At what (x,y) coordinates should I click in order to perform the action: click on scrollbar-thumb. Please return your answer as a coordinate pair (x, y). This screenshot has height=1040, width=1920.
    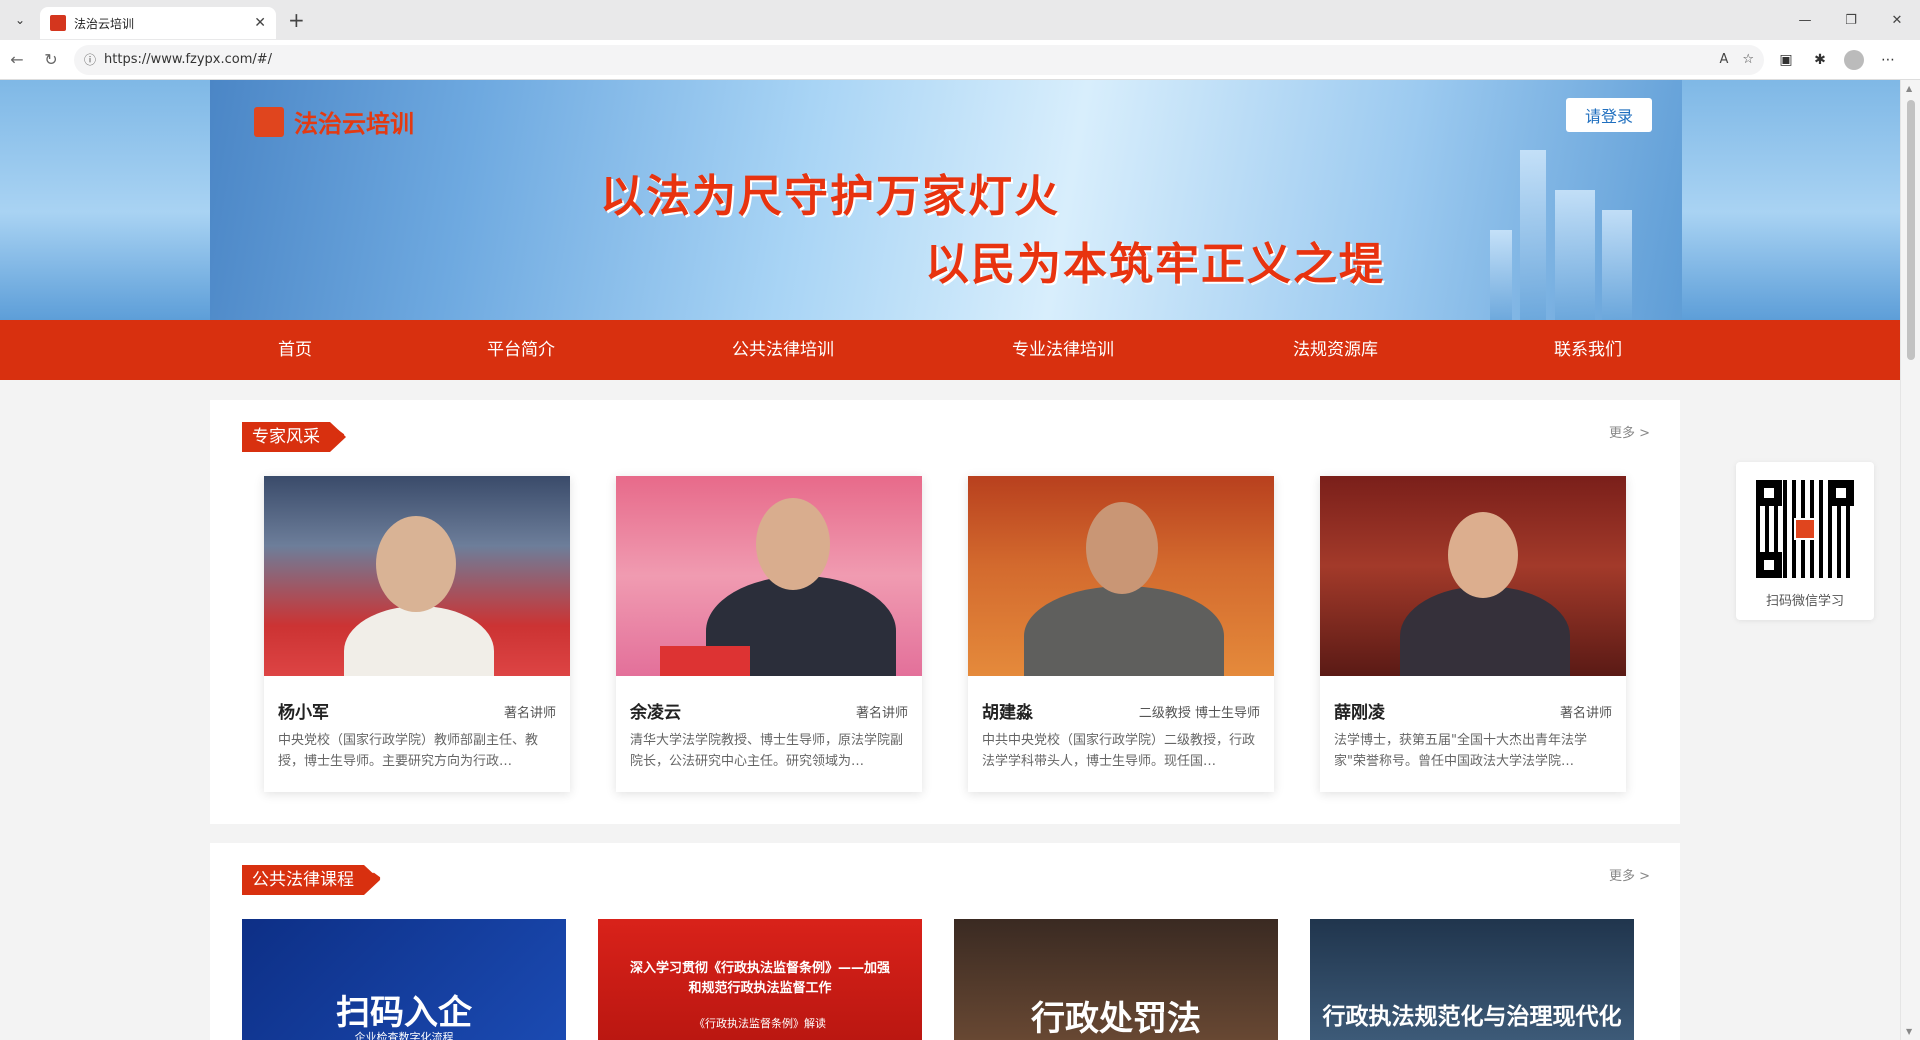
    Looking at the image, I should click on (1911, 230).